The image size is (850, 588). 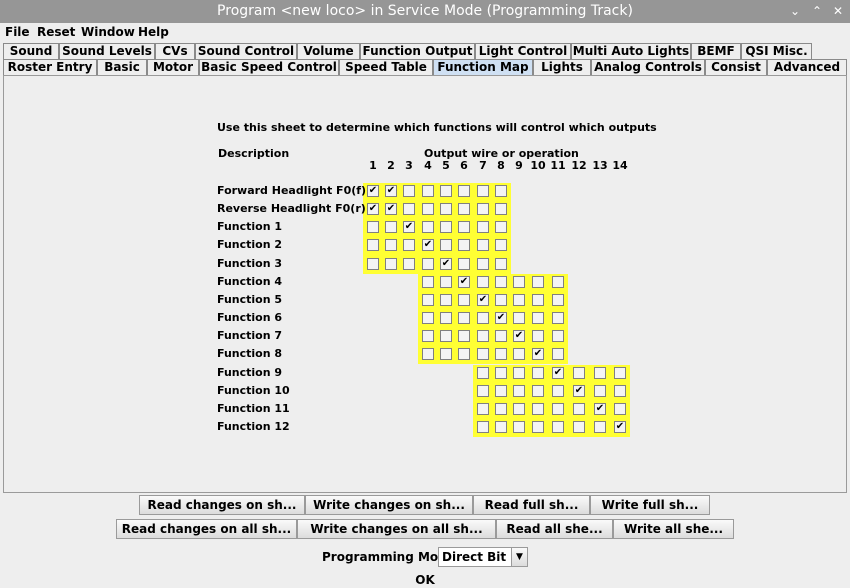 I want to click on tab-function-output: Function Output, so click(x=417, y=51).